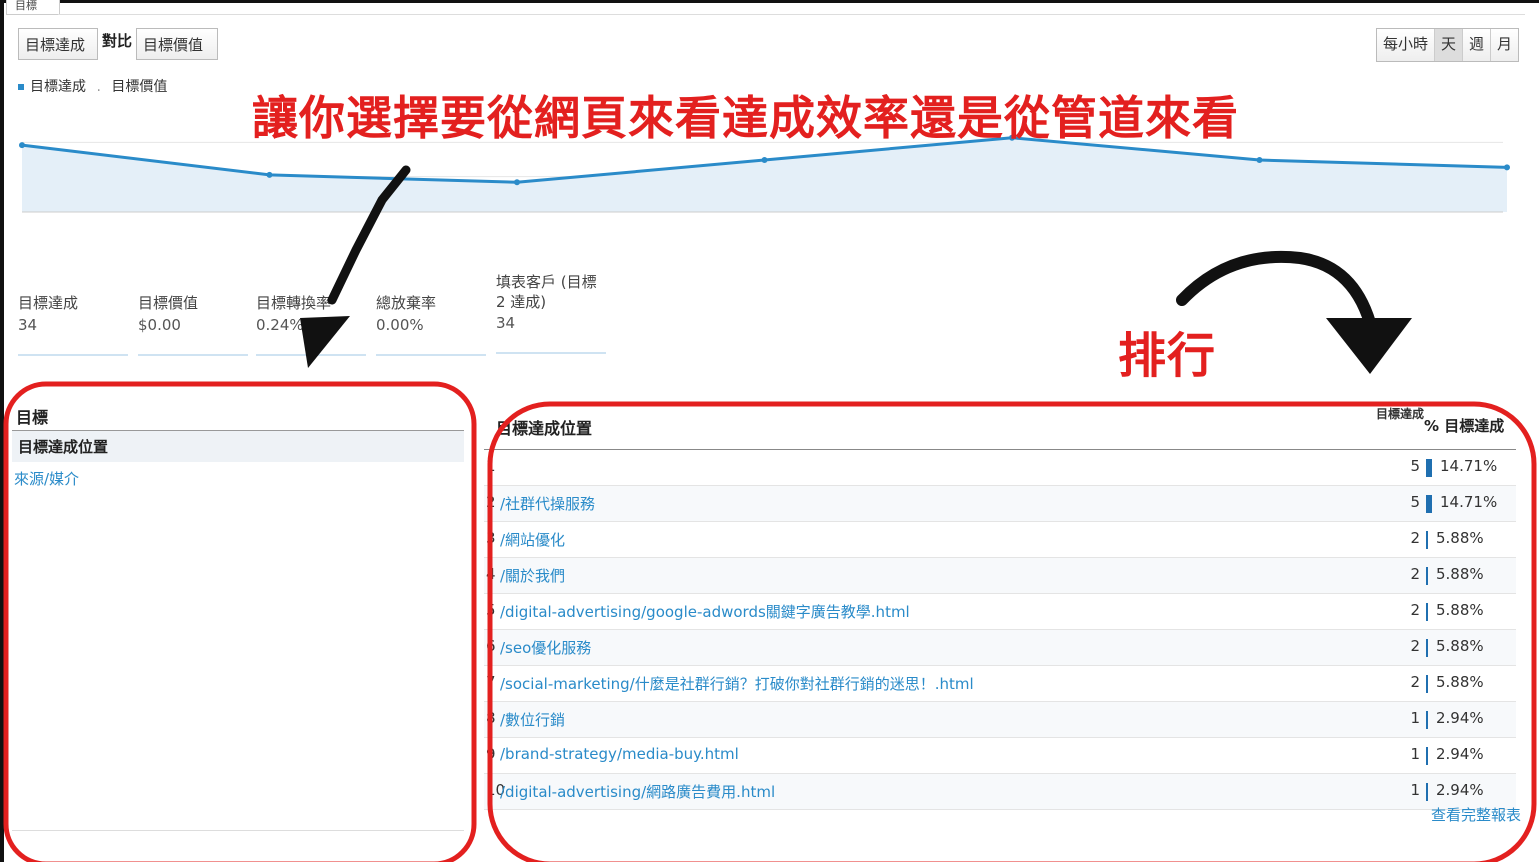 The image size is (1539, 862). Describe the element at coordinates (46, 478) in the screenshot. I see `dimension-link-source-medium: 來源/媒介` at that location.